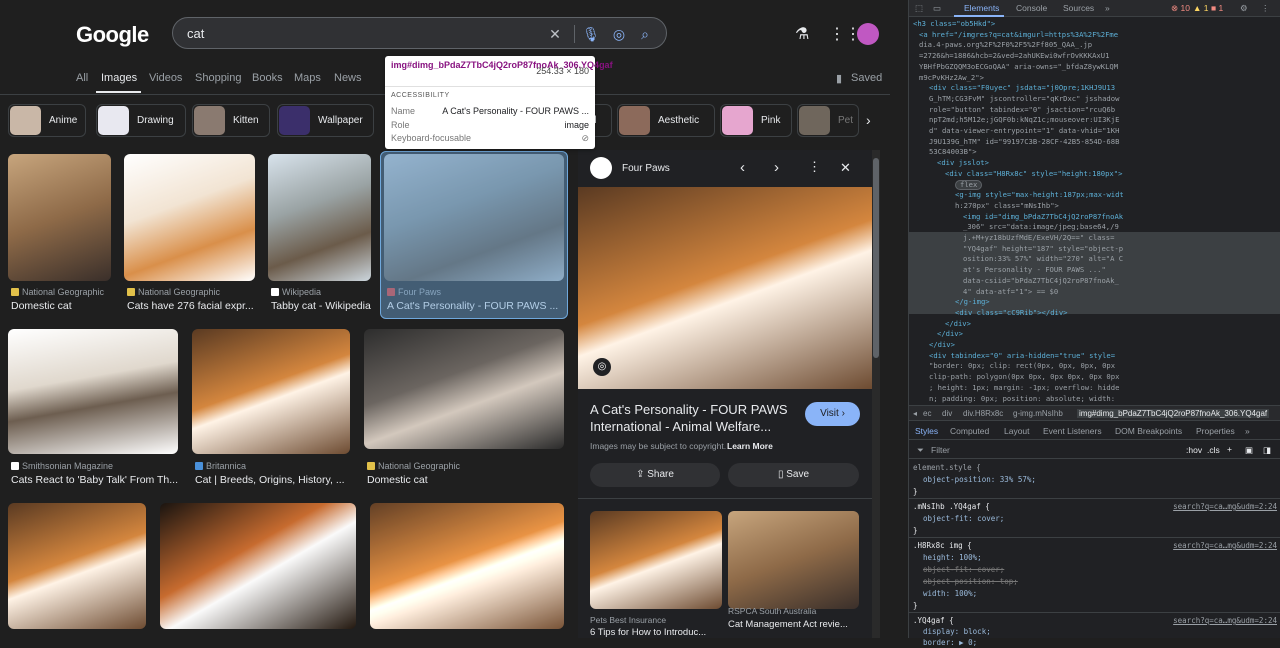 The width and height of the screenshot is (1280, 648). I want to click on chevron-right-icon: ›, so click(868, 120).